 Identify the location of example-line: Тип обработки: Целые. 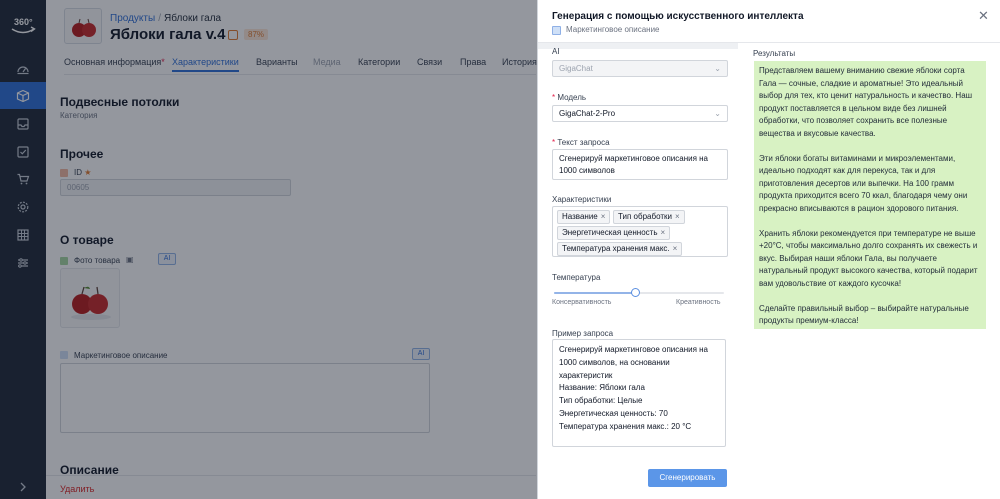
(601, 401).